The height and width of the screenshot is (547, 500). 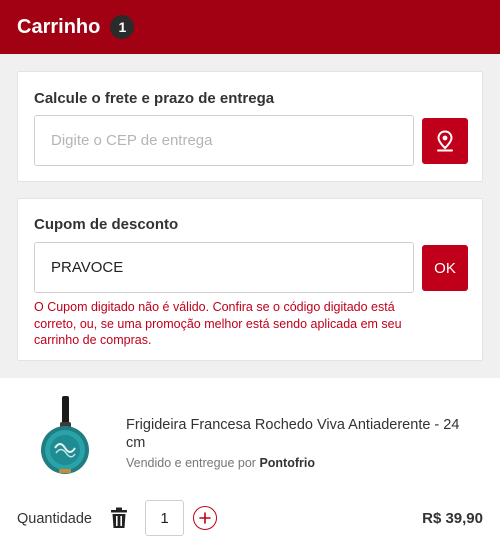 What do you see at coordinates (154, 98) in the screenshot?
I see `freight-title: Calcule o frete e prazo de entrega` at bounding box center [154, 98].